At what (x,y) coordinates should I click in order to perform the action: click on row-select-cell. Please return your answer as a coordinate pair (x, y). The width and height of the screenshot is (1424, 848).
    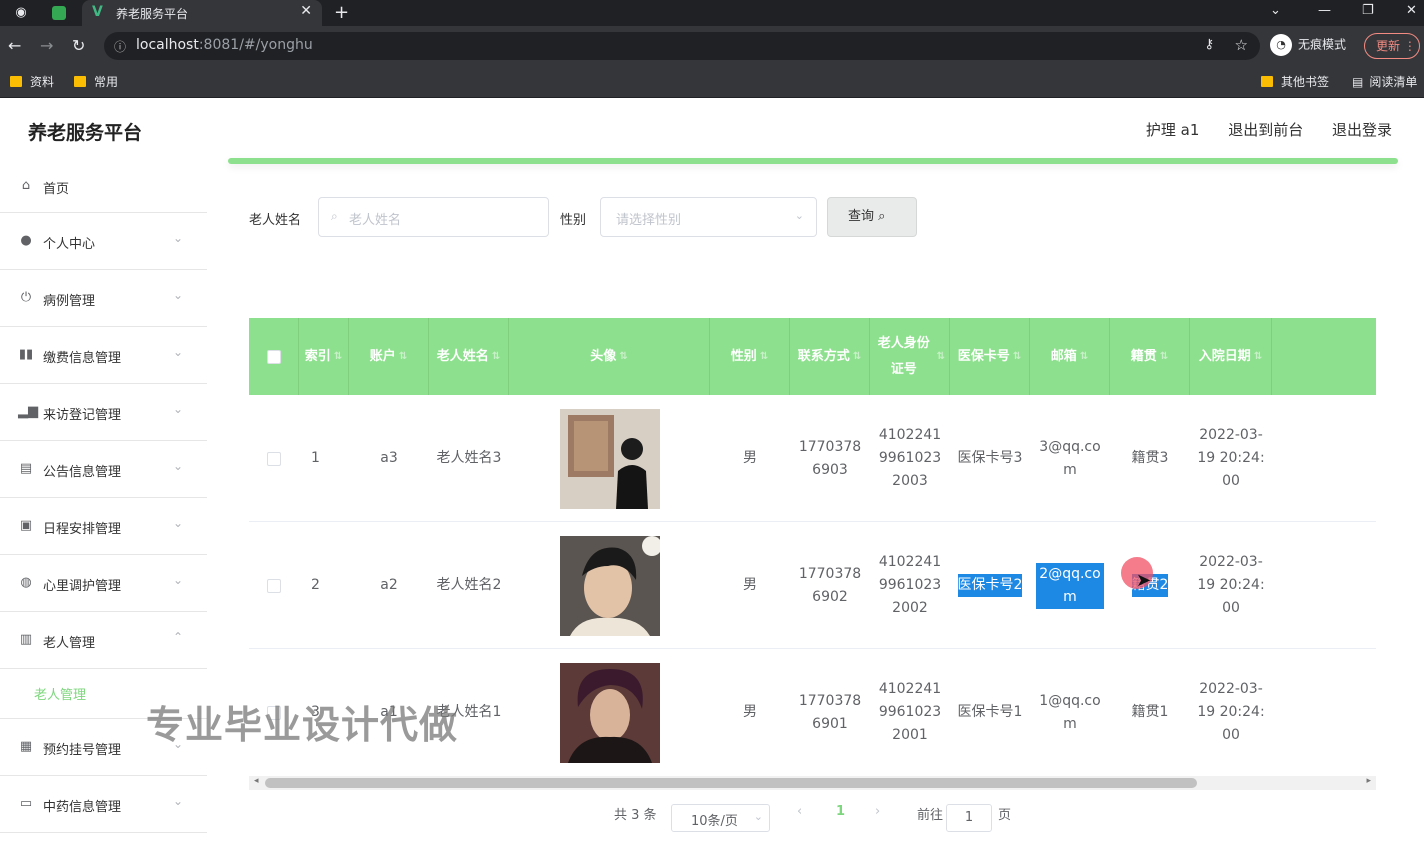
    Looking at the image, I should click on (274, 458).